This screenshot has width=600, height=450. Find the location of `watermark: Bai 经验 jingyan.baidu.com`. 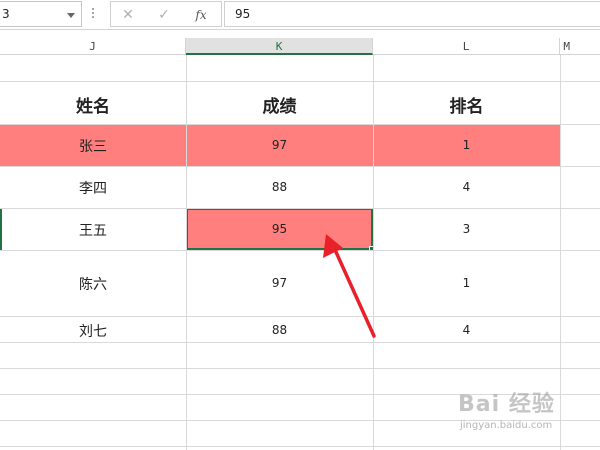

watermark: Bai 经验 jingyan.baidu.com is located at coordinates (528, 416).